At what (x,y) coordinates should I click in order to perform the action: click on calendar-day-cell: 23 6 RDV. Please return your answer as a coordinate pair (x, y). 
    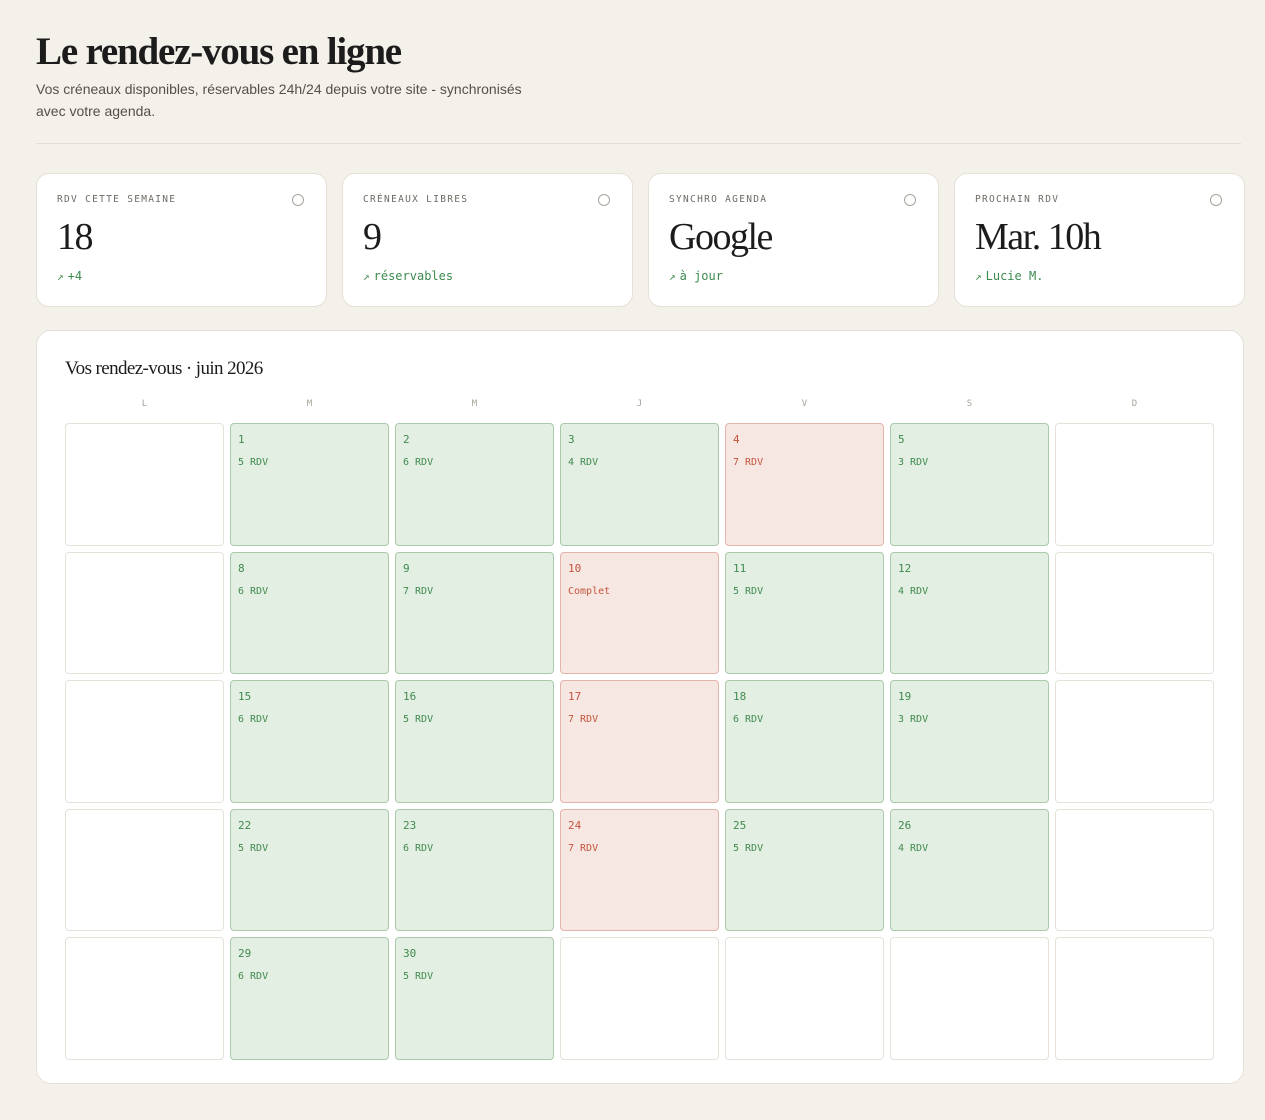
    Looking at the image, I should click on (474, 869).